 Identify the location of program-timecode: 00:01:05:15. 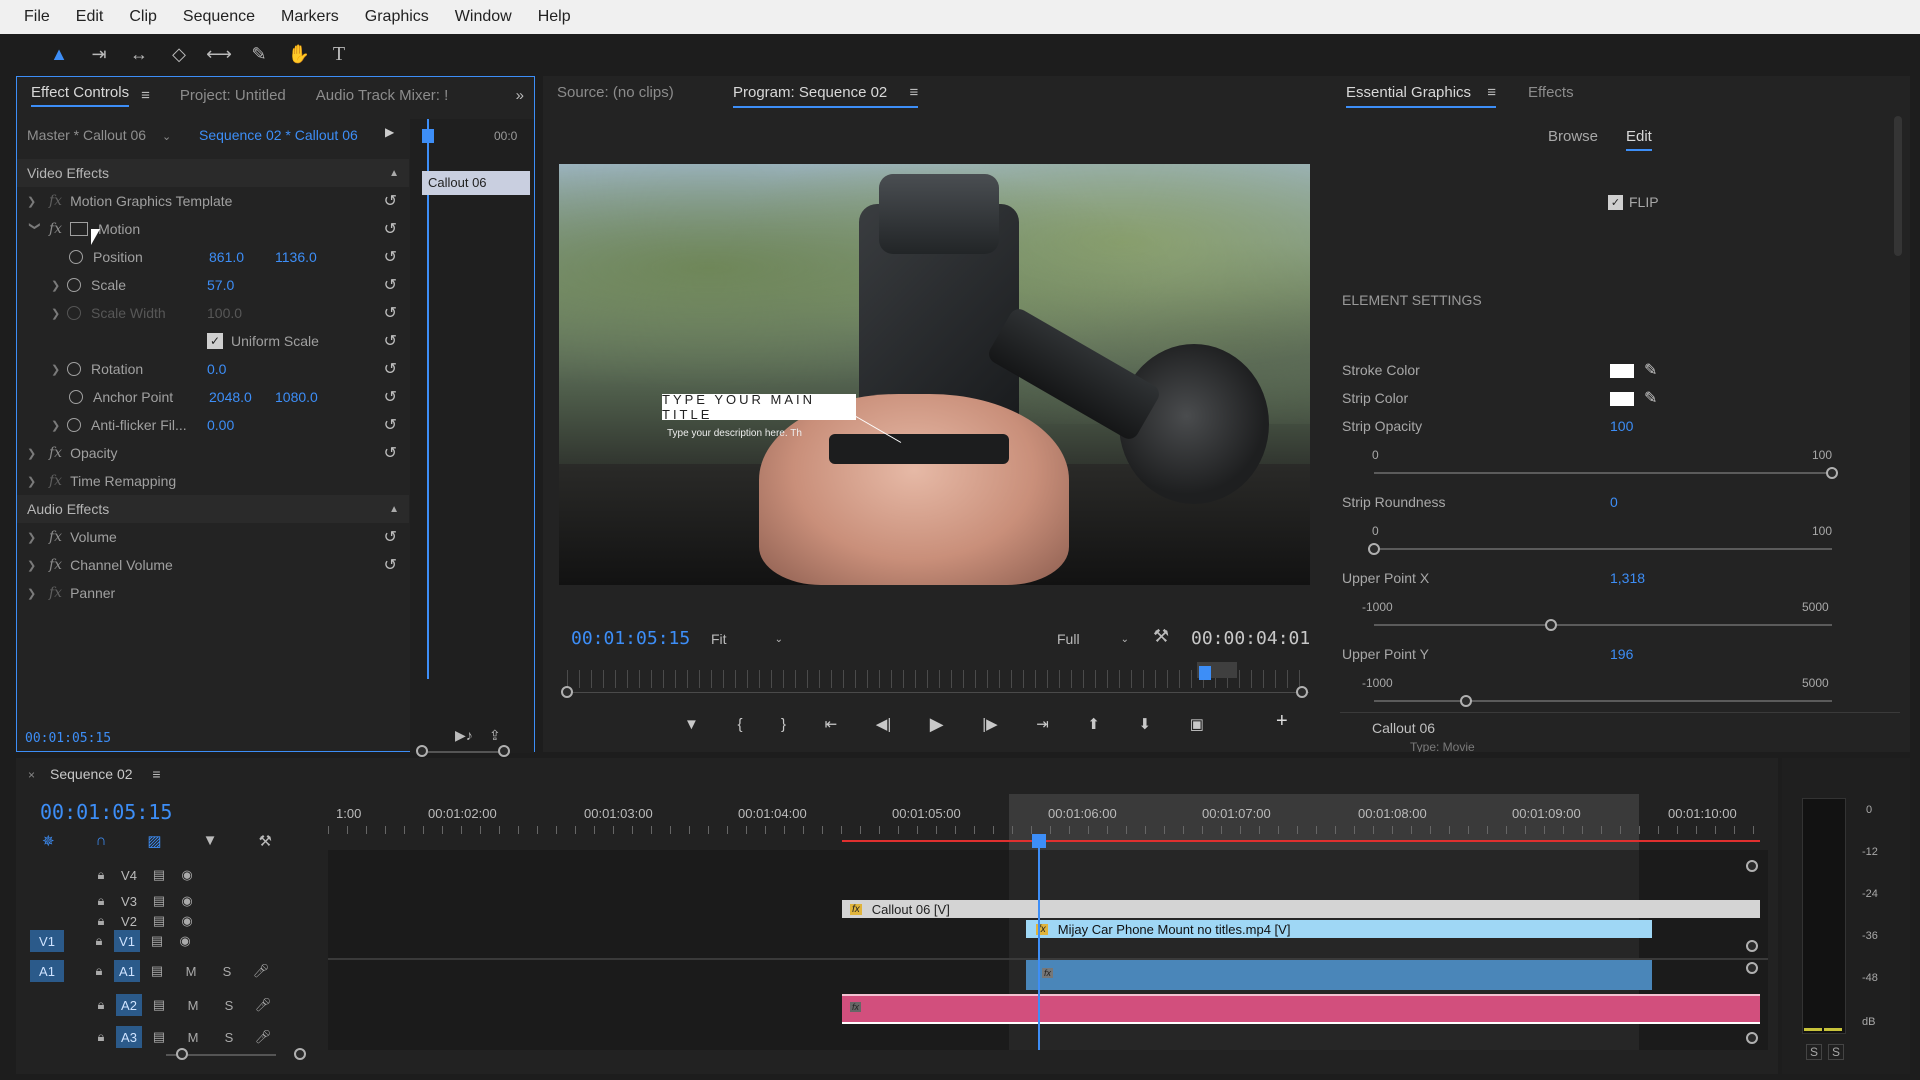
(630, 638).